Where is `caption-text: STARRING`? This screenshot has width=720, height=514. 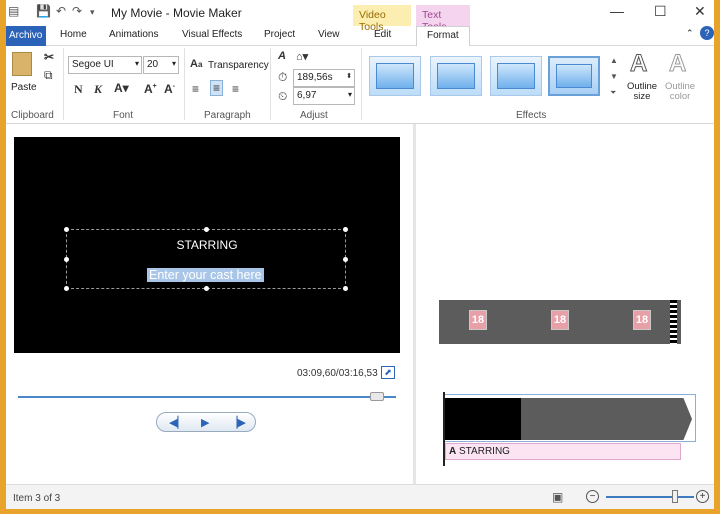
caption-text: STARRING is located at coordinates (484, 451).